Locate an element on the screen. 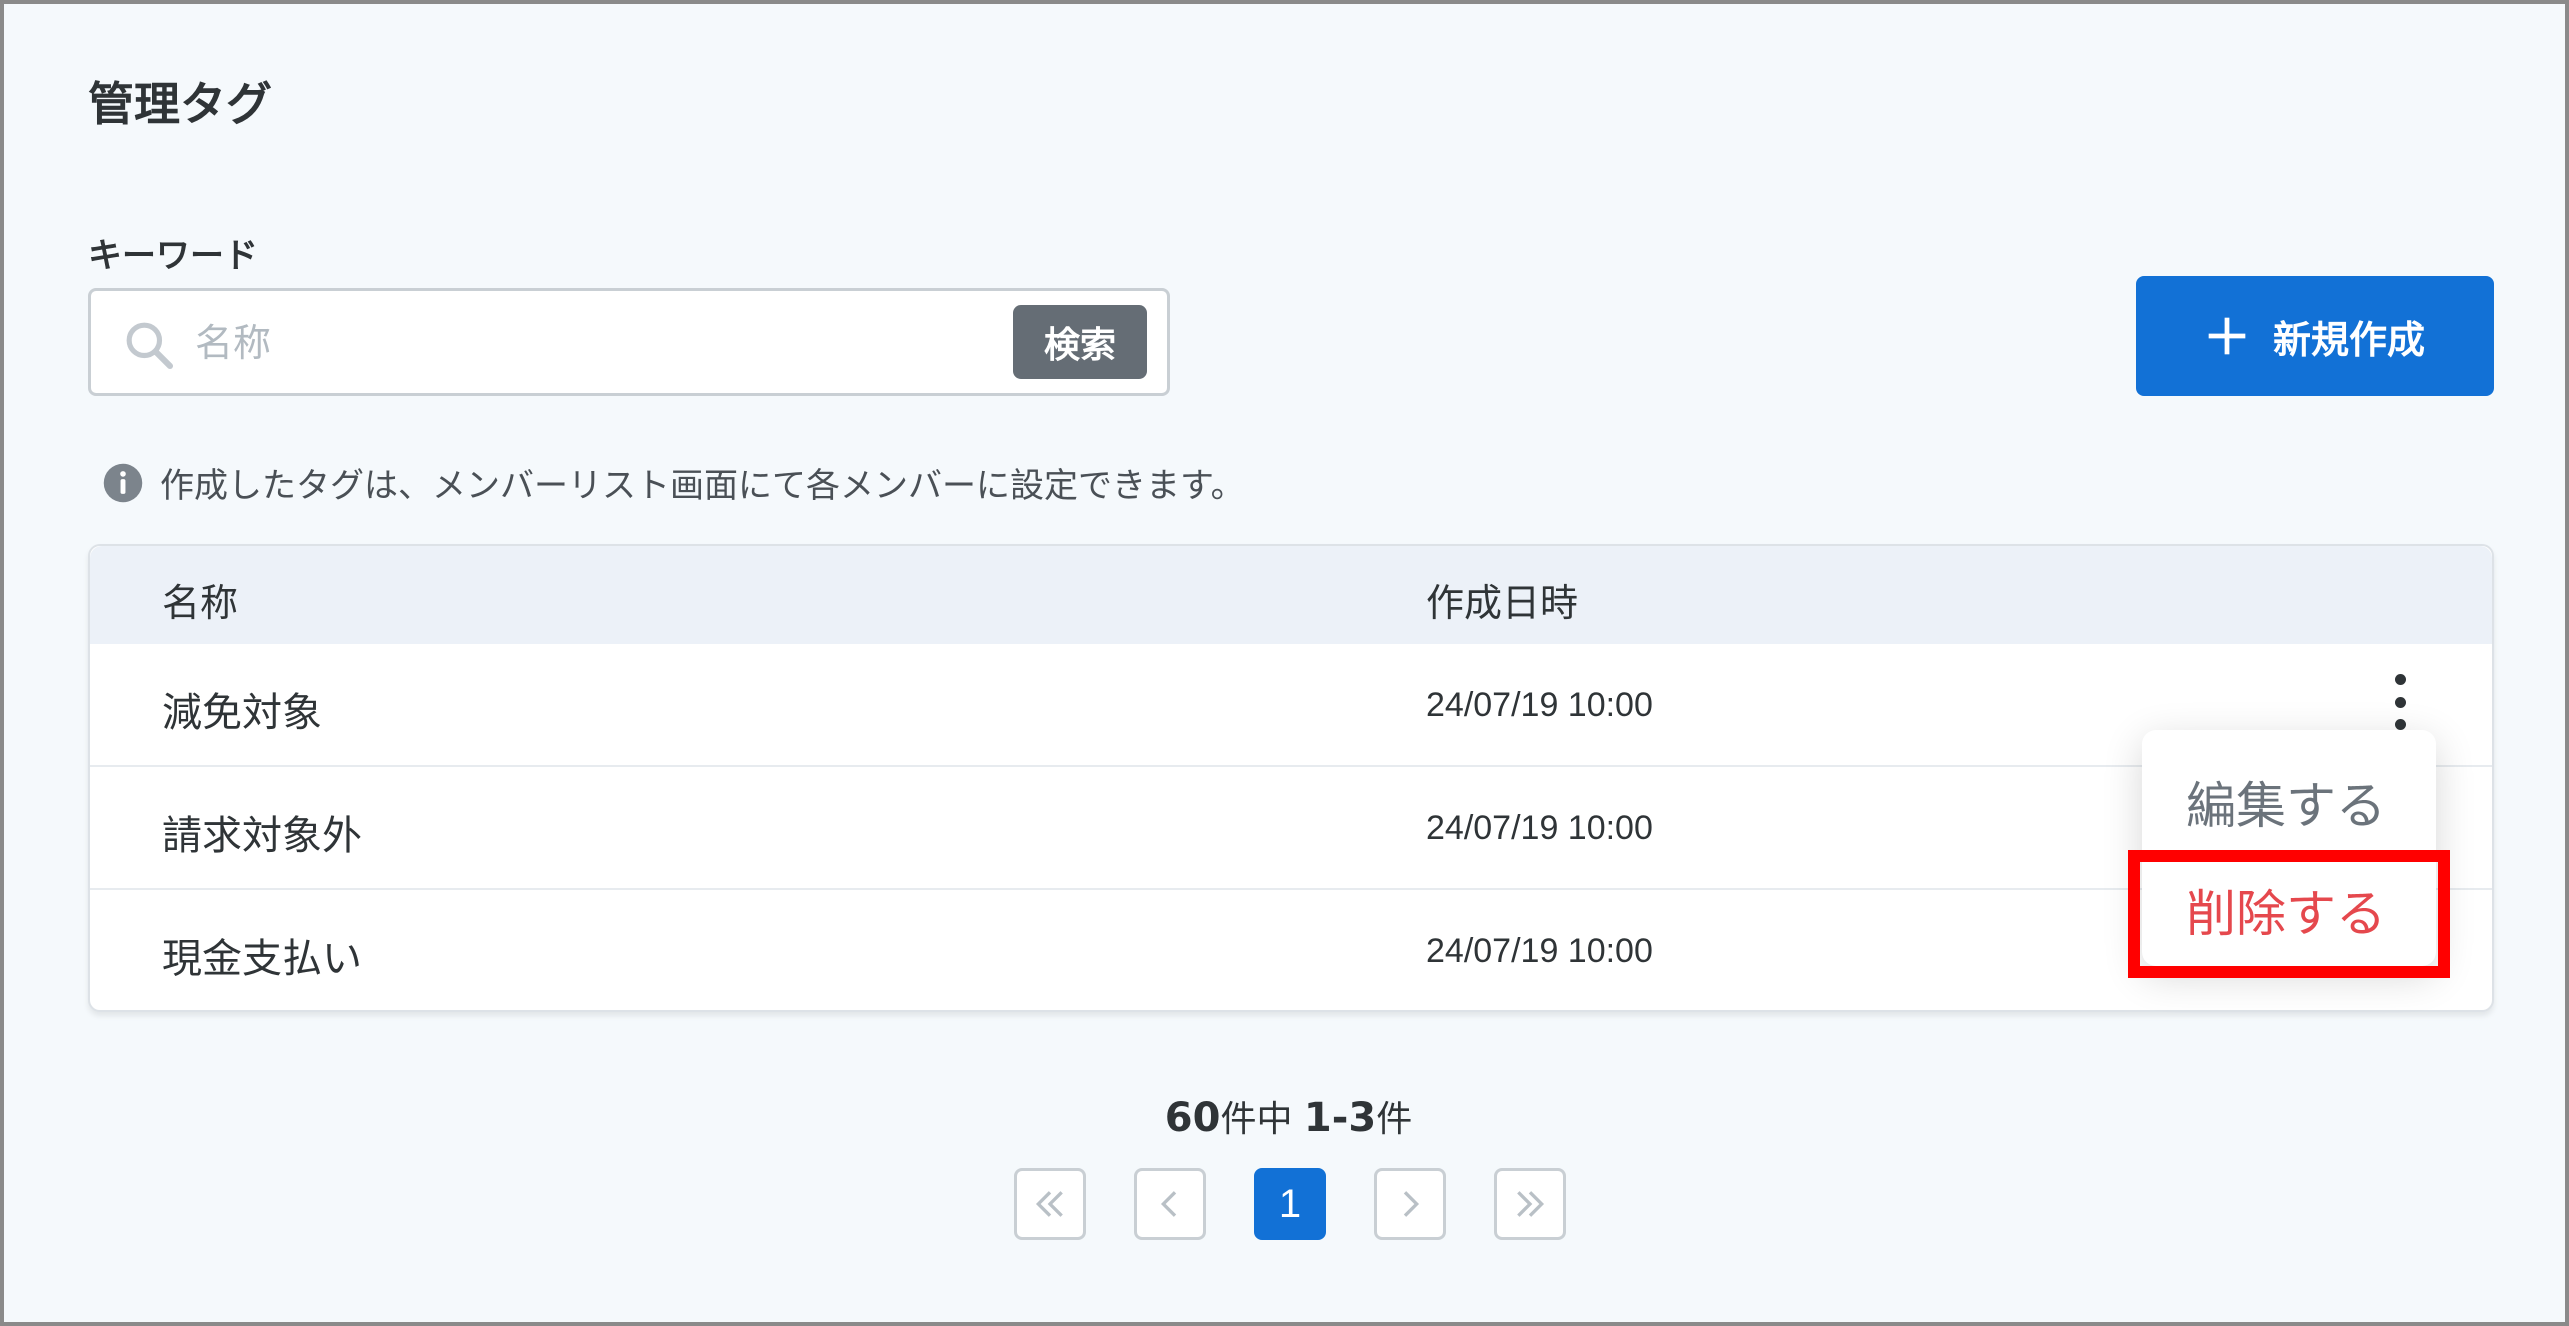 This screenshot has height=1326, width=2569. chevron-left-icon is located at coordinates (1168, 1204).